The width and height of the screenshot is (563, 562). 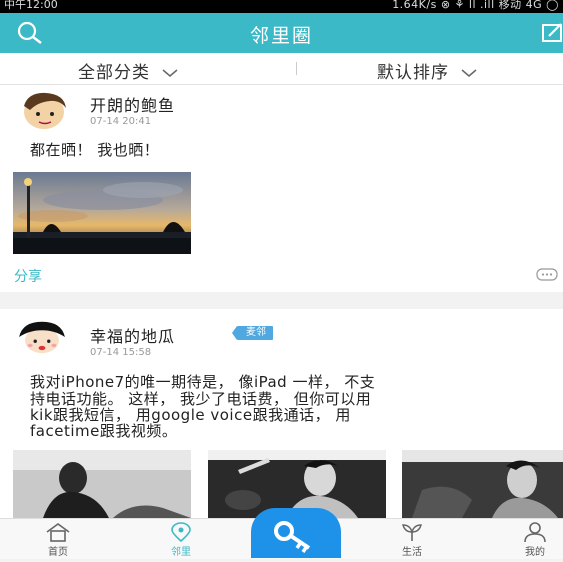 I want to click on nav-item-life: 生活, so click(x=412, y=539).